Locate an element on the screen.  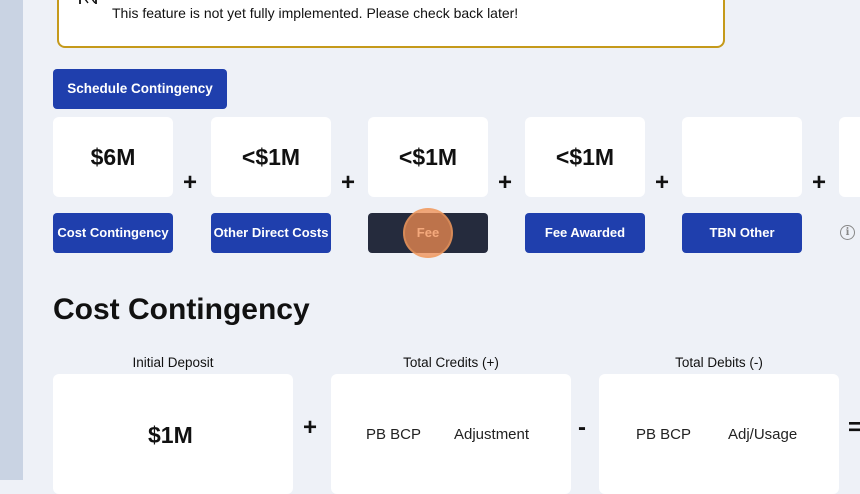
other-direct-costs-button: Other Direct Costs is located at coordinates (271, 233).